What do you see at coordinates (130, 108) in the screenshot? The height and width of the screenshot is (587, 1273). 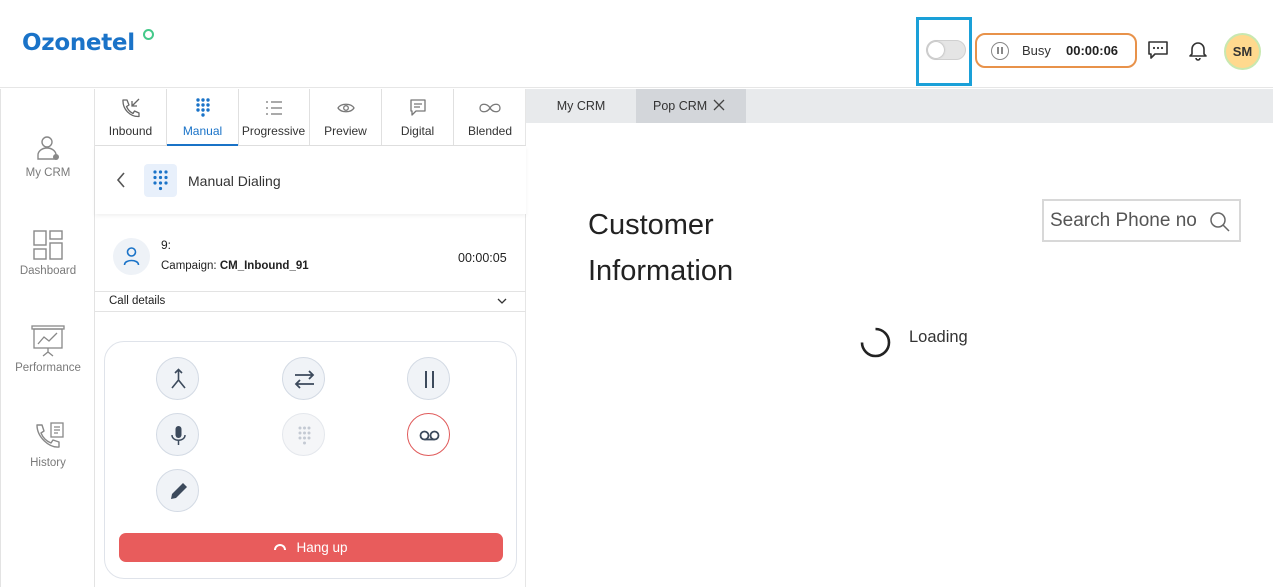 I see `inbound-call-icon` at bounding box center [130, 108].